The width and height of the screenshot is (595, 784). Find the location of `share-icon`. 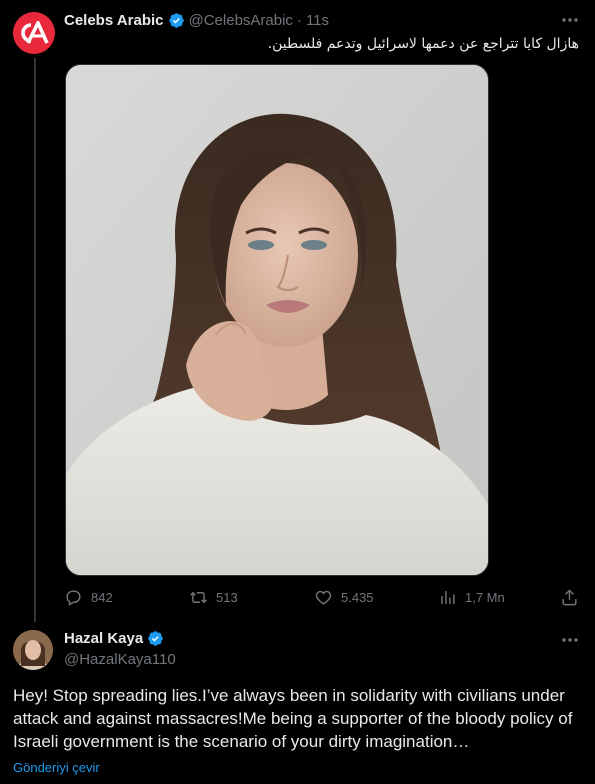

share-icon is located at coordinates (569, 597).